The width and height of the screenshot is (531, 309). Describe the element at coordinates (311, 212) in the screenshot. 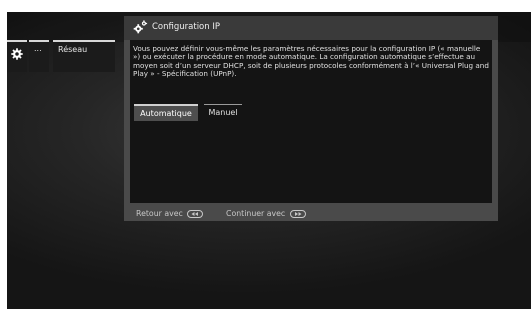

I see `dialog-footer: Retour avec Continuer avec` at that location.